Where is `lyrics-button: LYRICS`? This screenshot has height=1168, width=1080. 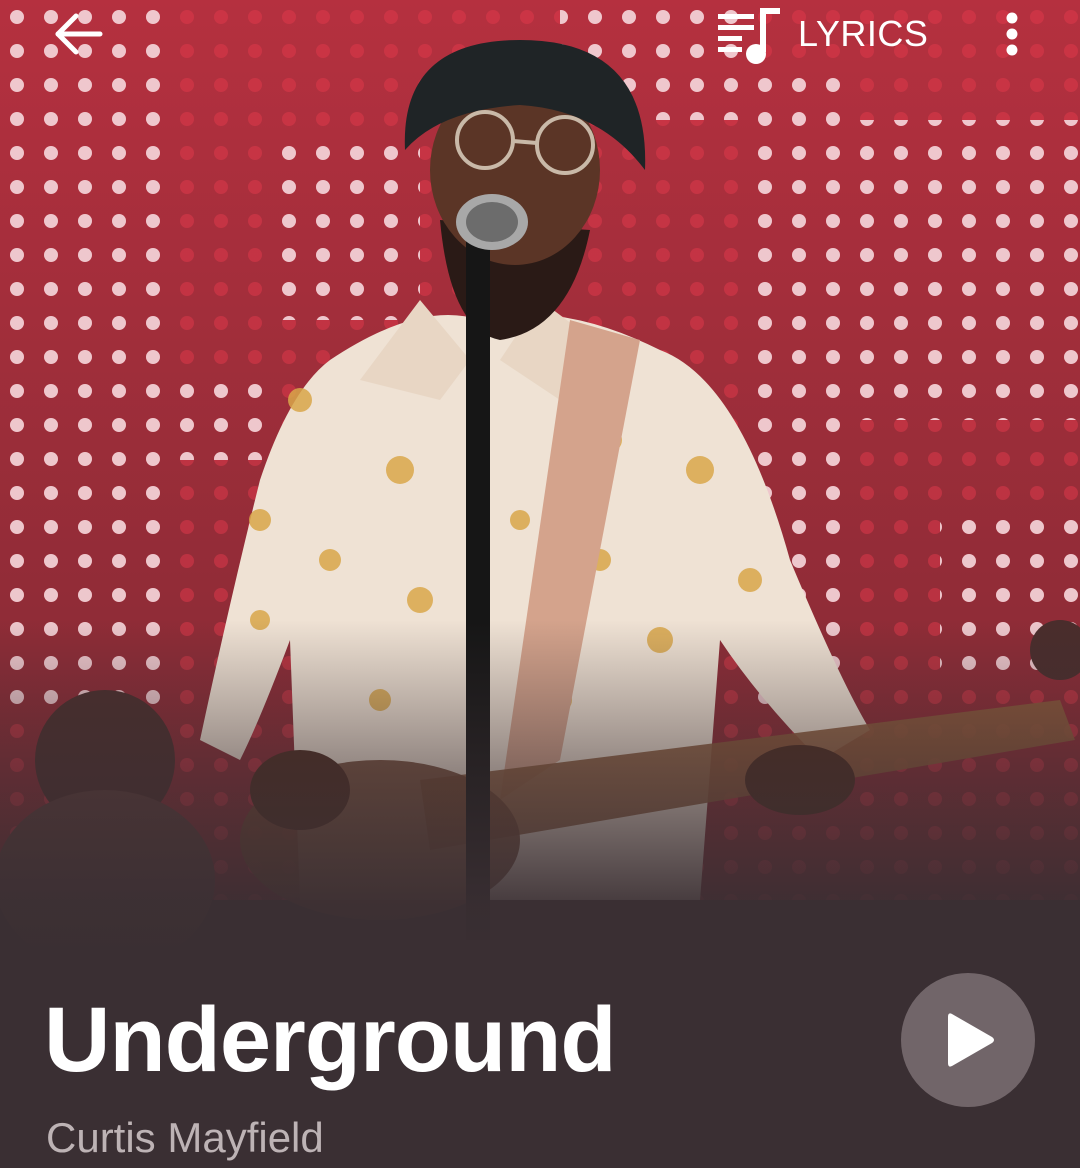 lyrics-button: LYRICS is located at coordinates (822, 34).